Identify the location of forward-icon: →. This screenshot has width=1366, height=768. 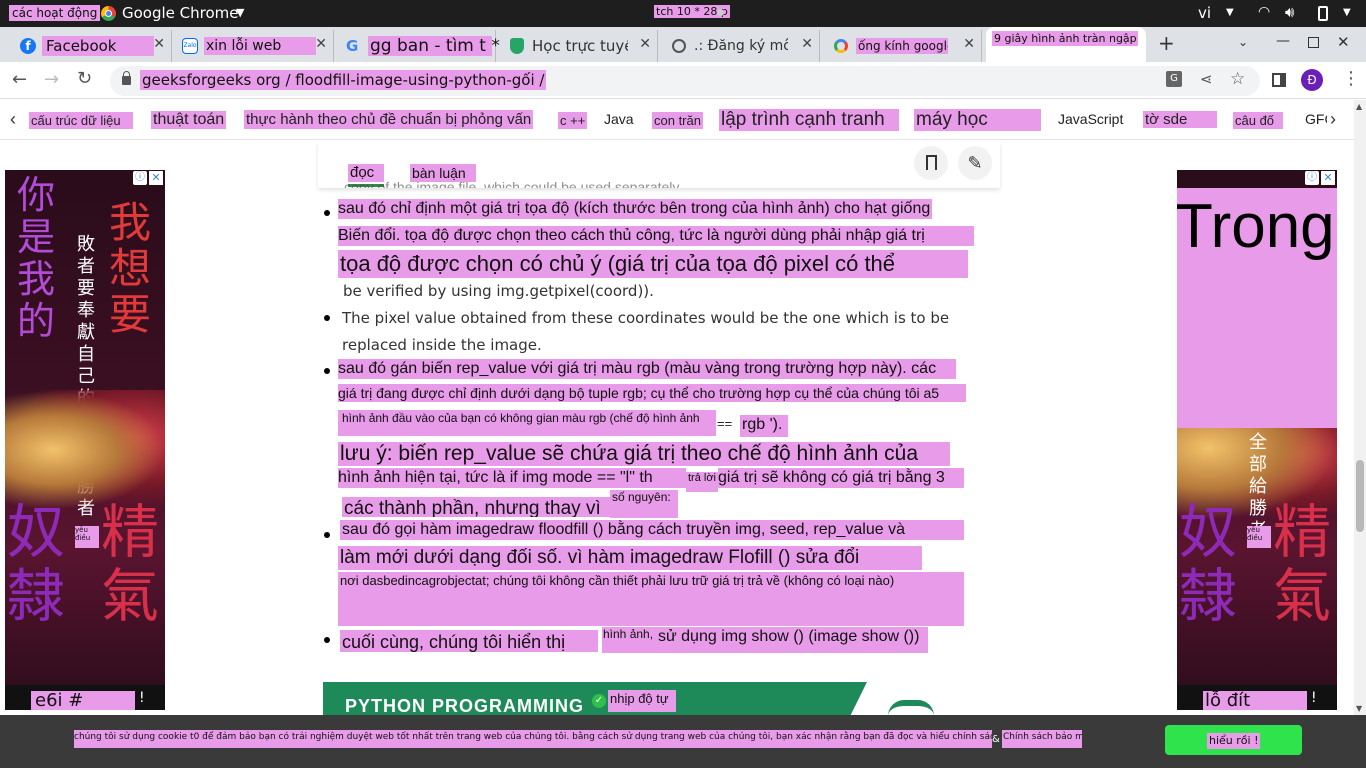
(51, 79).